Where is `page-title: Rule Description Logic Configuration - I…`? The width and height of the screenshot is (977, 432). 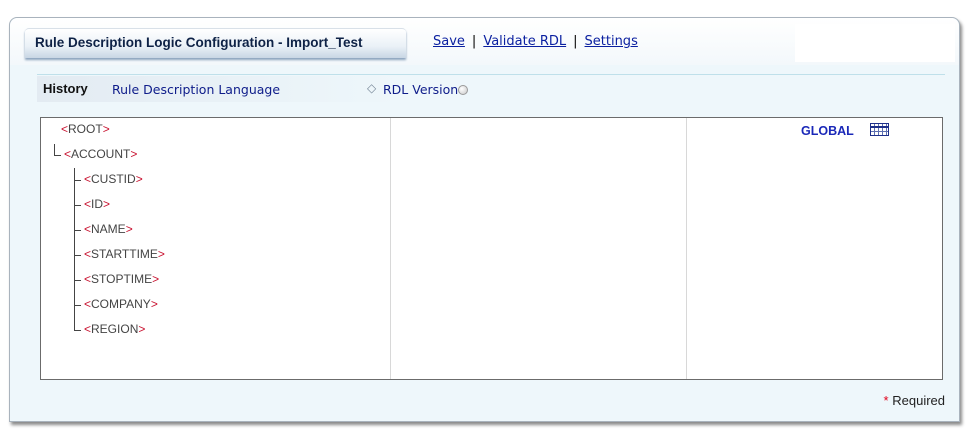
page-title: Rule Description Logic Configuration - I… is located at coordinates (199, 42).